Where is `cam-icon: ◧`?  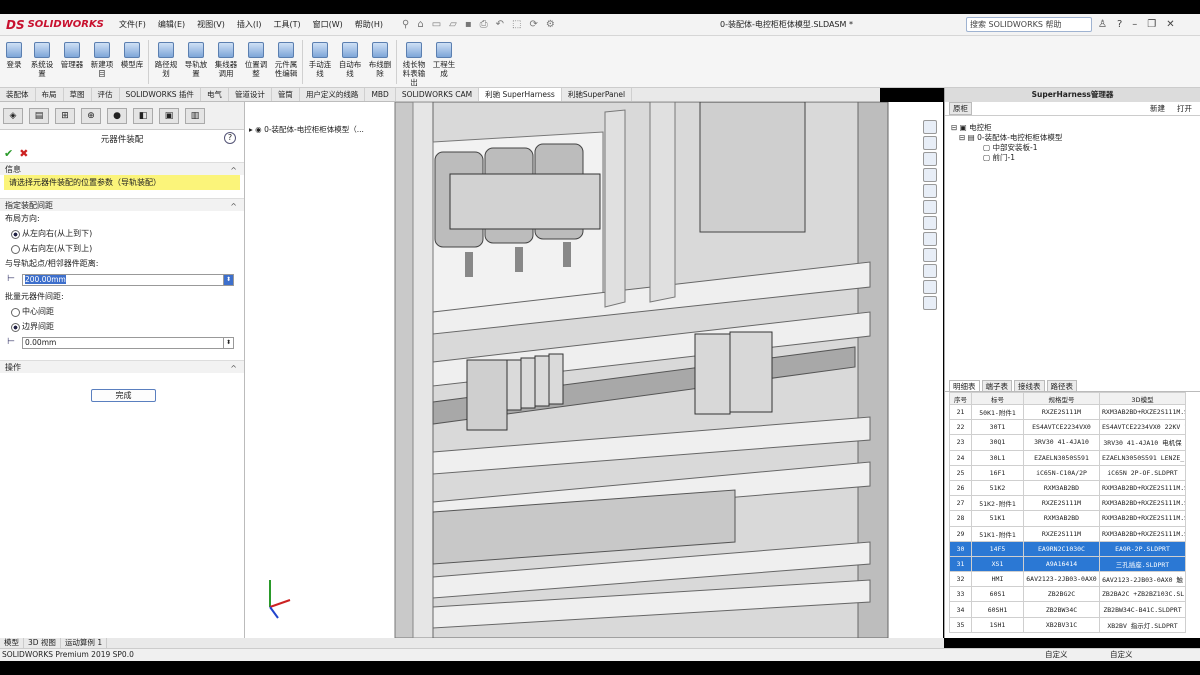 cam-icon: ◧ is located at coordinates (143, 115).